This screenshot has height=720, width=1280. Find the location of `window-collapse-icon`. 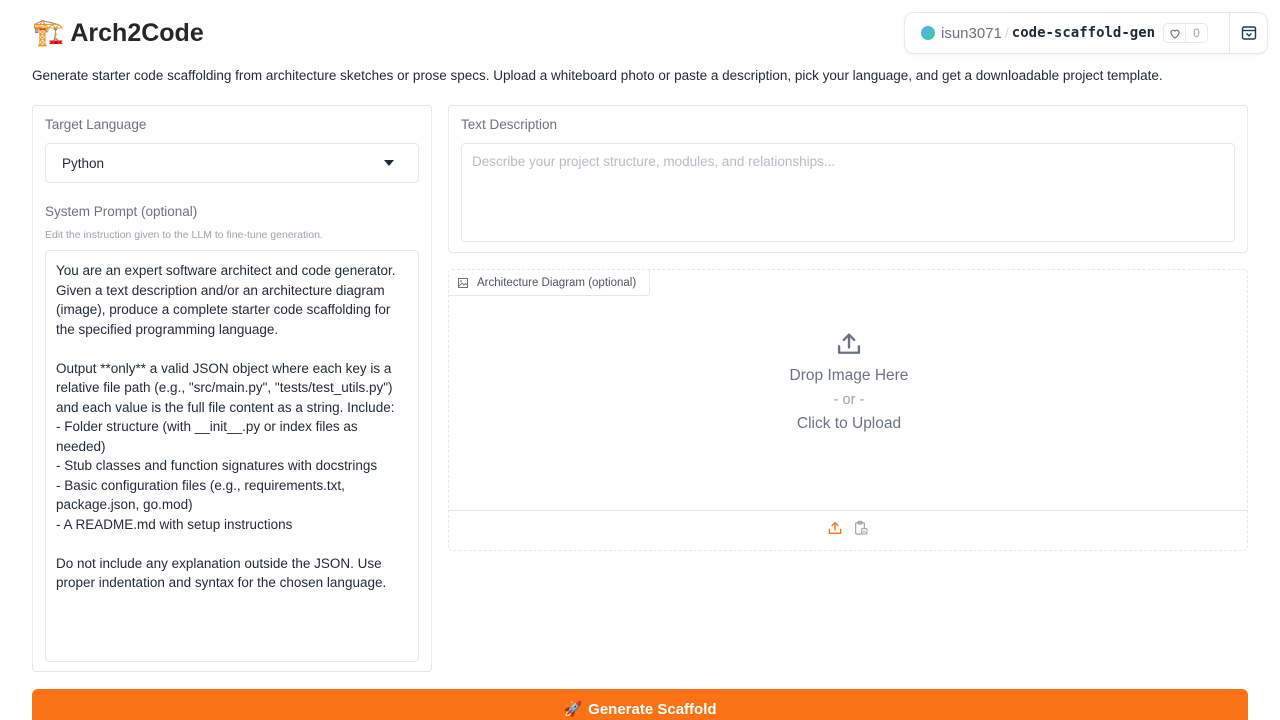

window-collapse-icon is located at coordinates (1248, 33).